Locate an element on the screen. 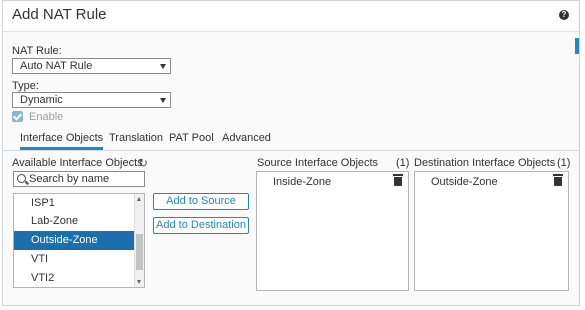 The width and height of the screenshot is (585, 310). tab-interface-objects: Interface Objects is located at coordinates (62, 141).